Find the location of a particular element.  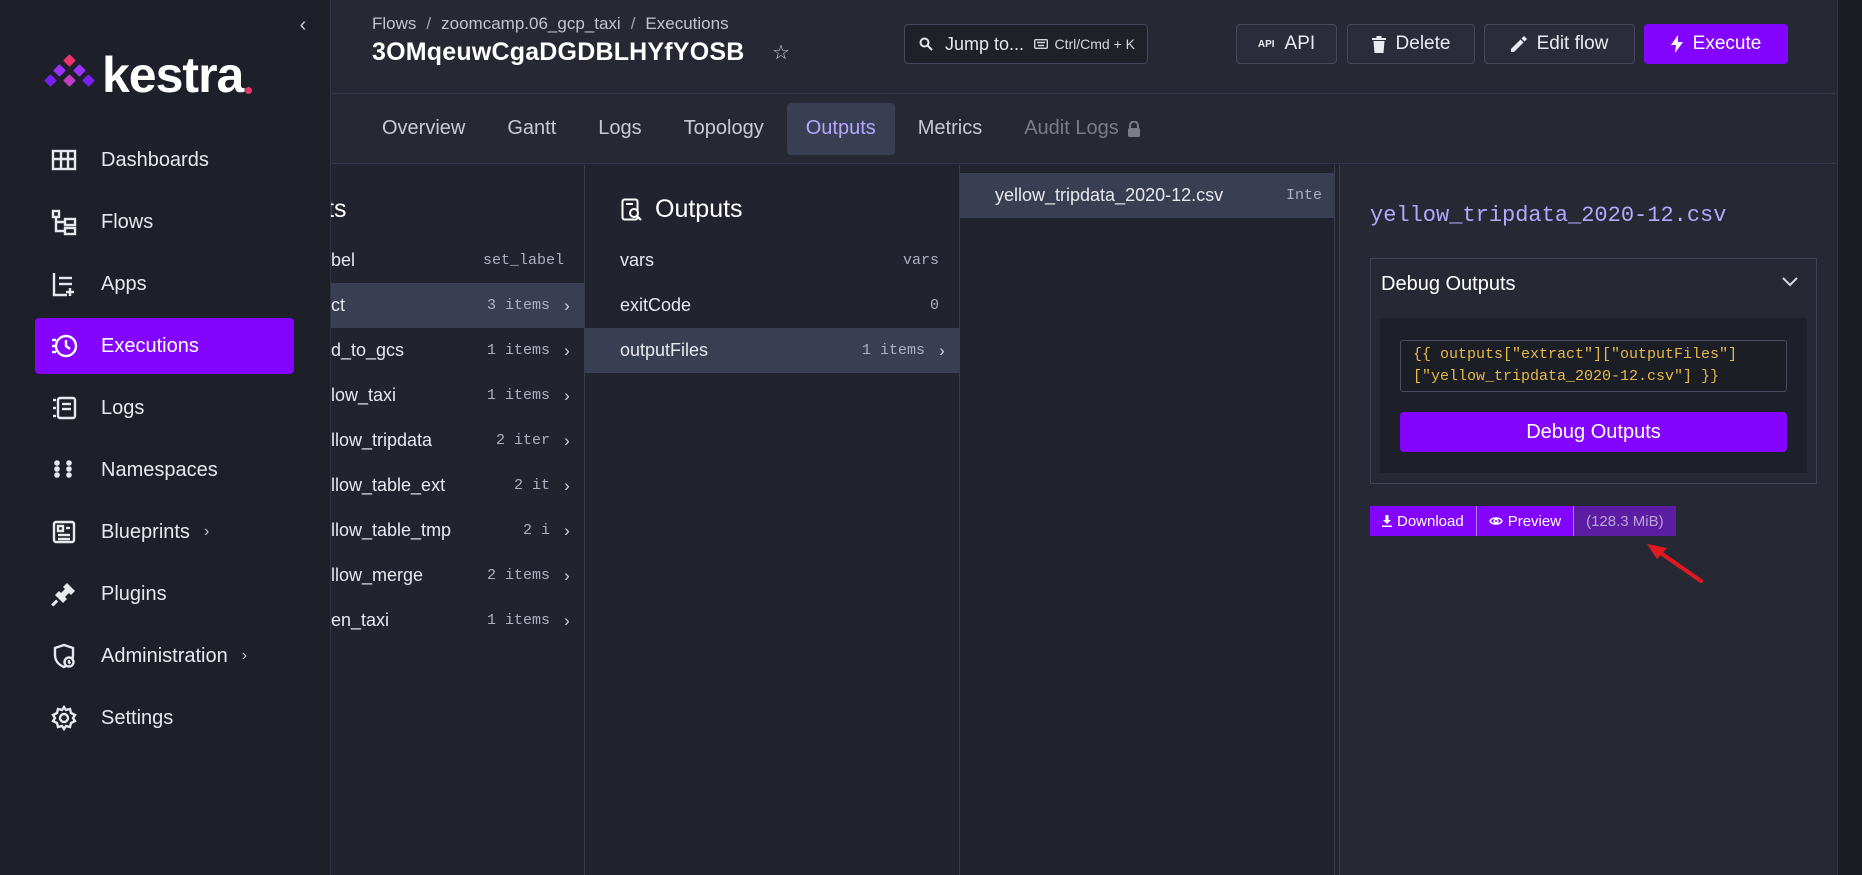

task-name: llow_tripdata is located at coordinates (382, 440).